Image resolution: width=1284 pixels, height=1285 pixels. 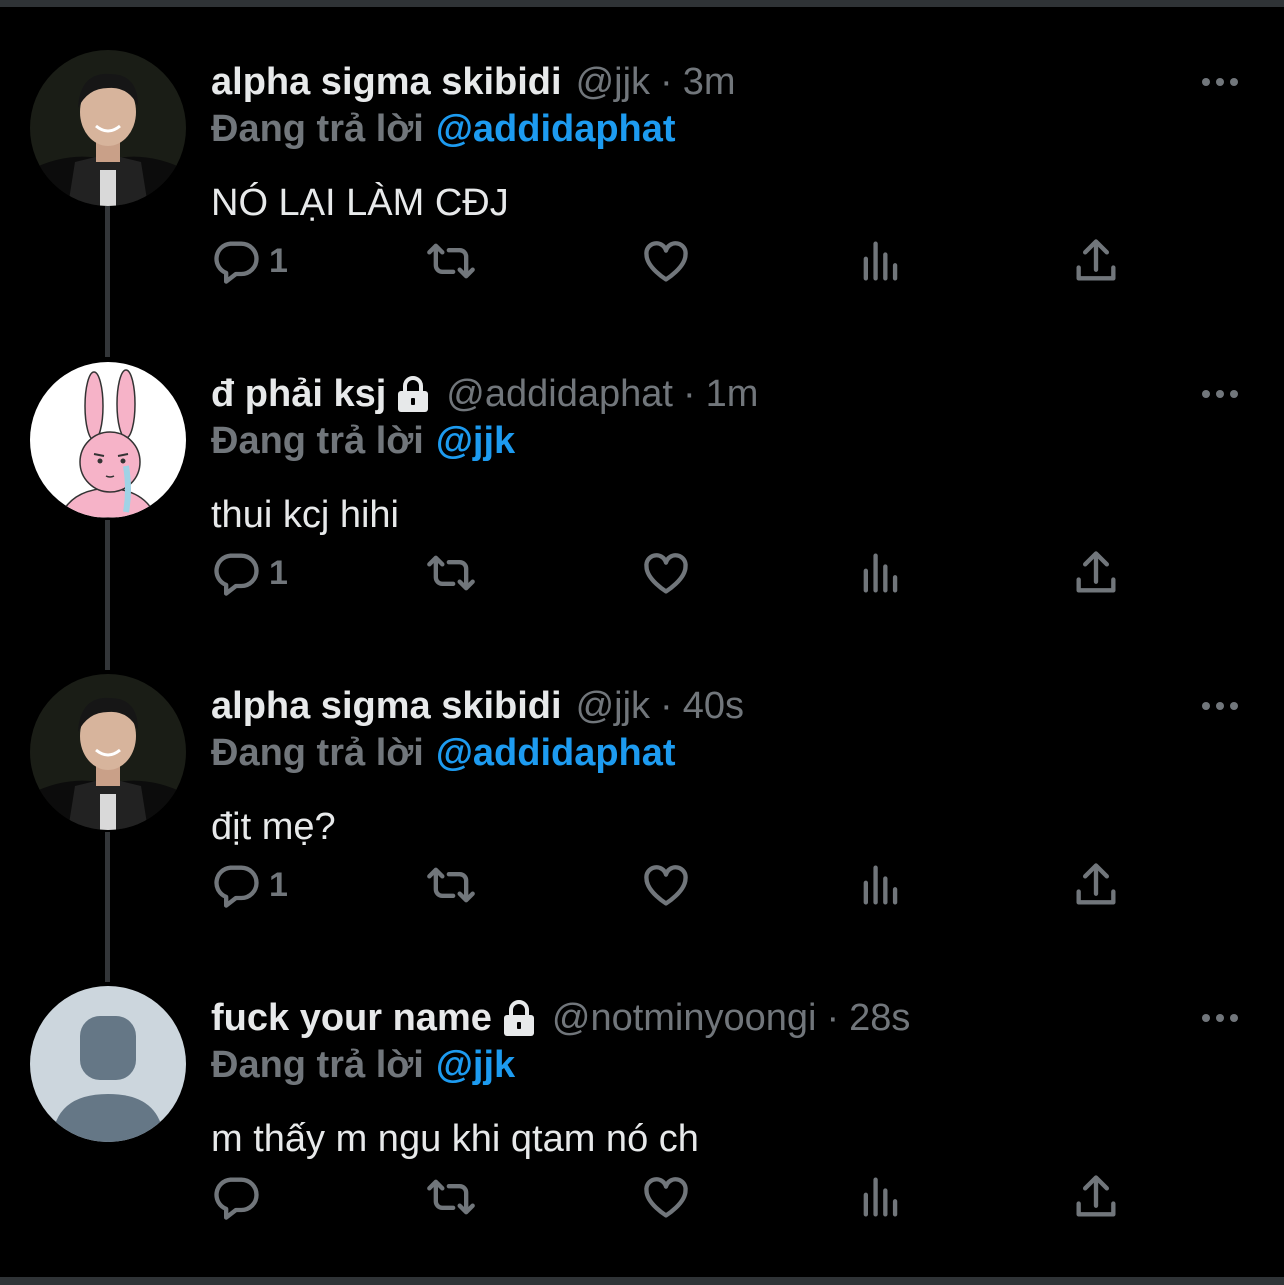 I want to click on tweet-header: đ phải ksj @addidaphat · 1m, so click(x=484, y=394).